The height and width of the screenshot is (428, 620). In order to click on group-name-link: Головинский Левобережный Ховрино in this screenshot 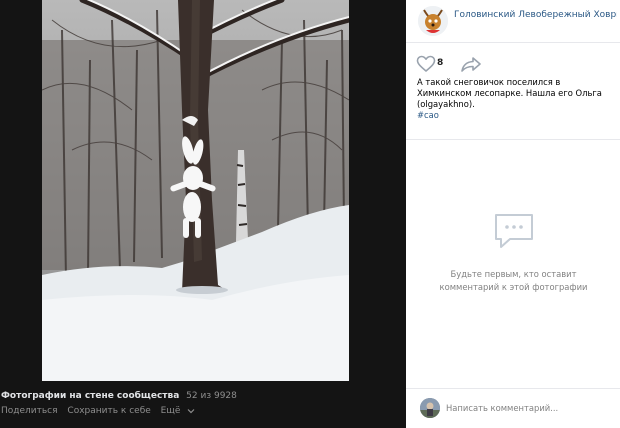, I will do `click(535, 15)`.